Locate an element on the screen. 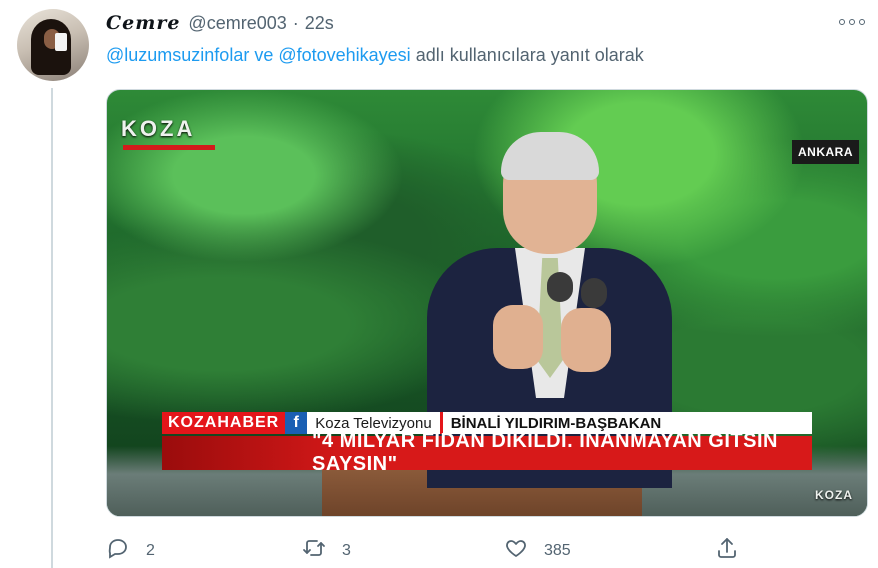 The height and width of the screenshot is (568, 878). avatar is located at coordinates (53, 45).